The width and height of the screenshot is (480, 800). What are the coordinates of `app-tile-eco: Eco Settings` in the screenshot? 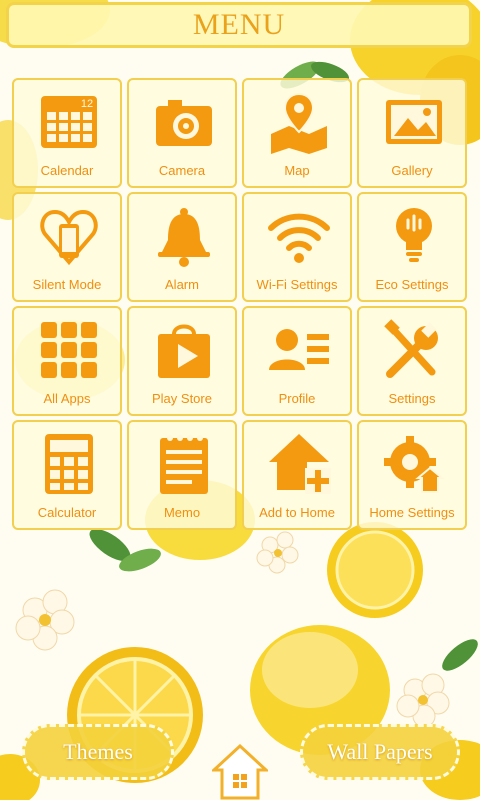 It's located at (412, 247).